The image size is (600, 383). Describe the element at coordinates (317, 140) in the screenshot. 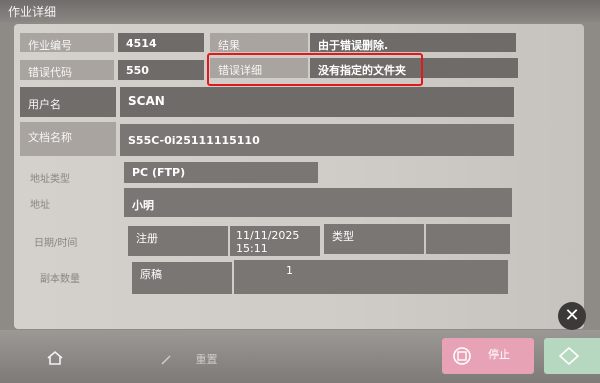

I see `document-name-value: S55C-0i25111115110` at that location.